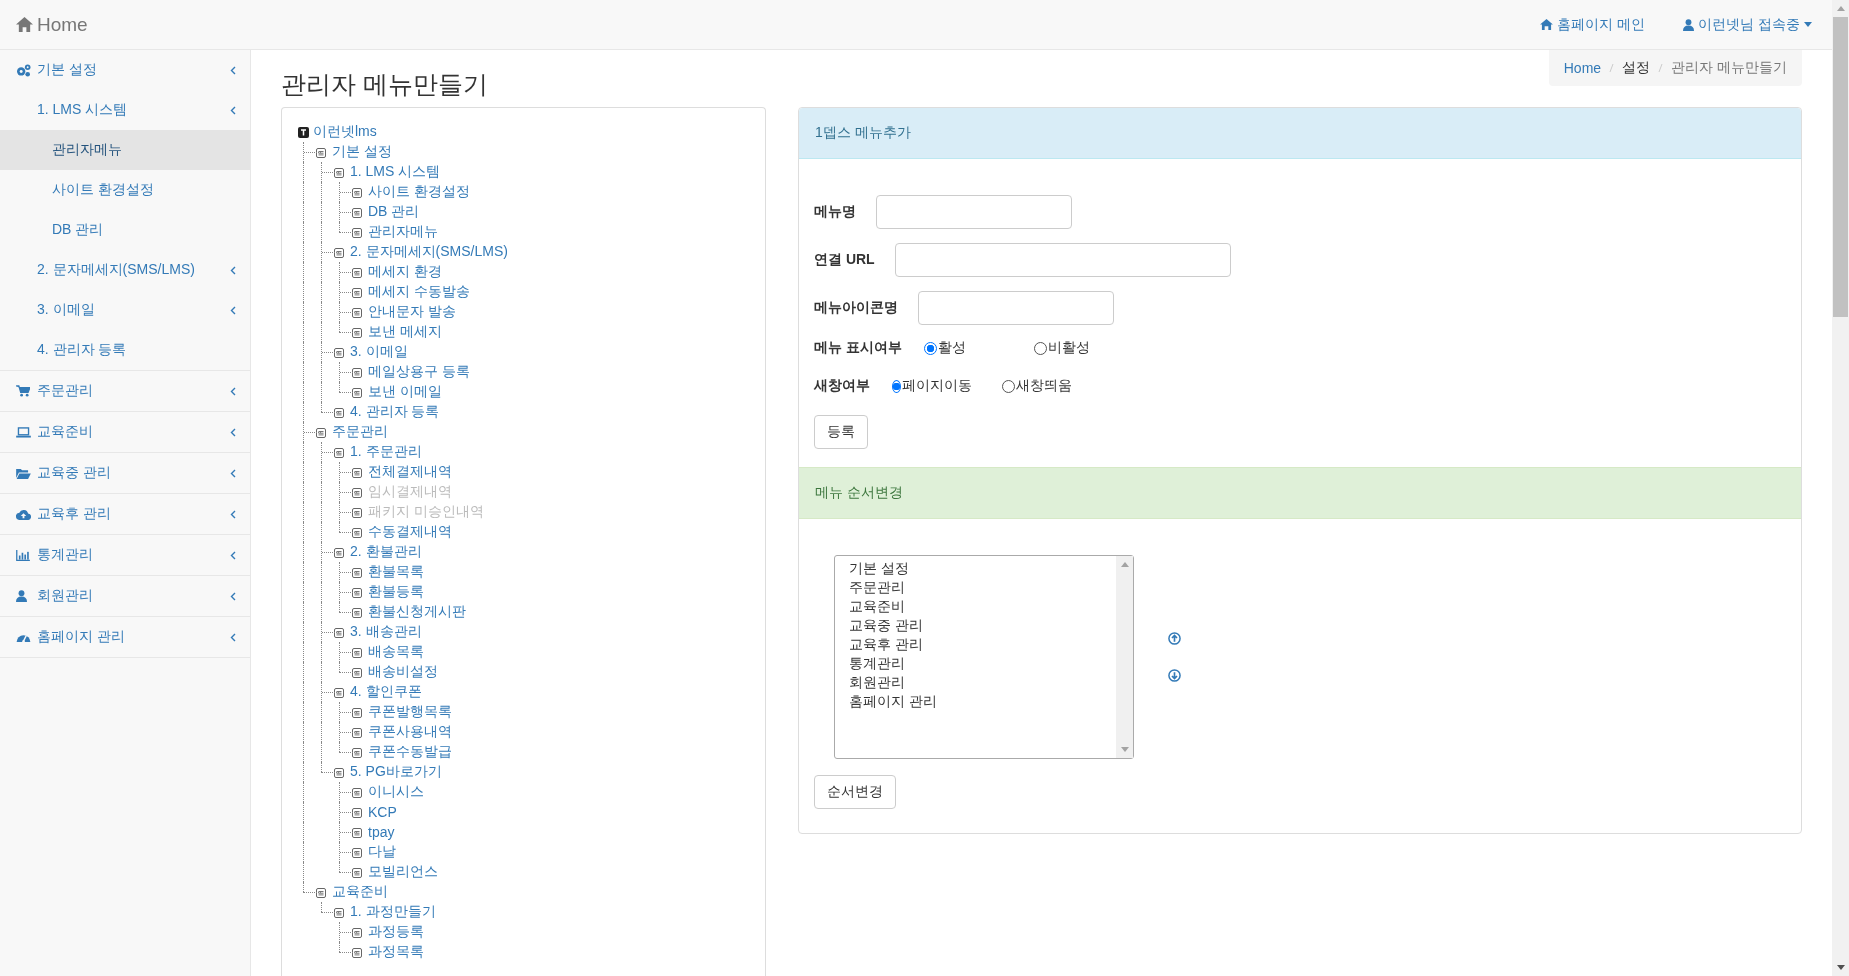 The height and width of the screenshot is (976, 1849). Describe the element at coordinates (379, 352) in the screenshot. I see `tree-node: 3. 이메일` at that location.